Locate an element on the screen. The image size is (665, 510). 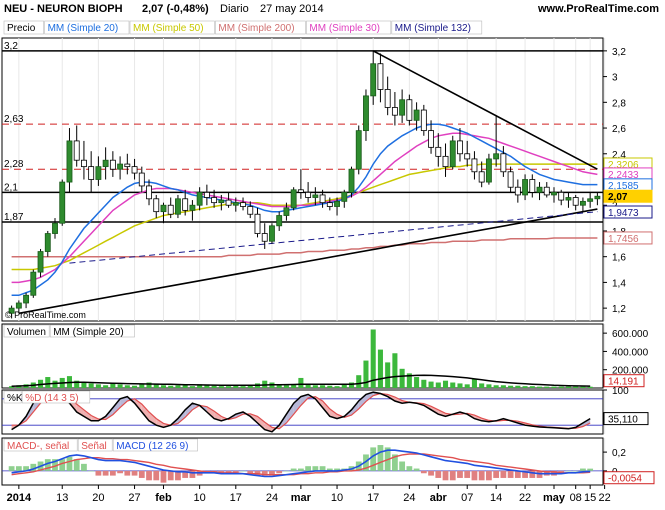
x-tick-label: 24 is located at coordinates (409, 498).